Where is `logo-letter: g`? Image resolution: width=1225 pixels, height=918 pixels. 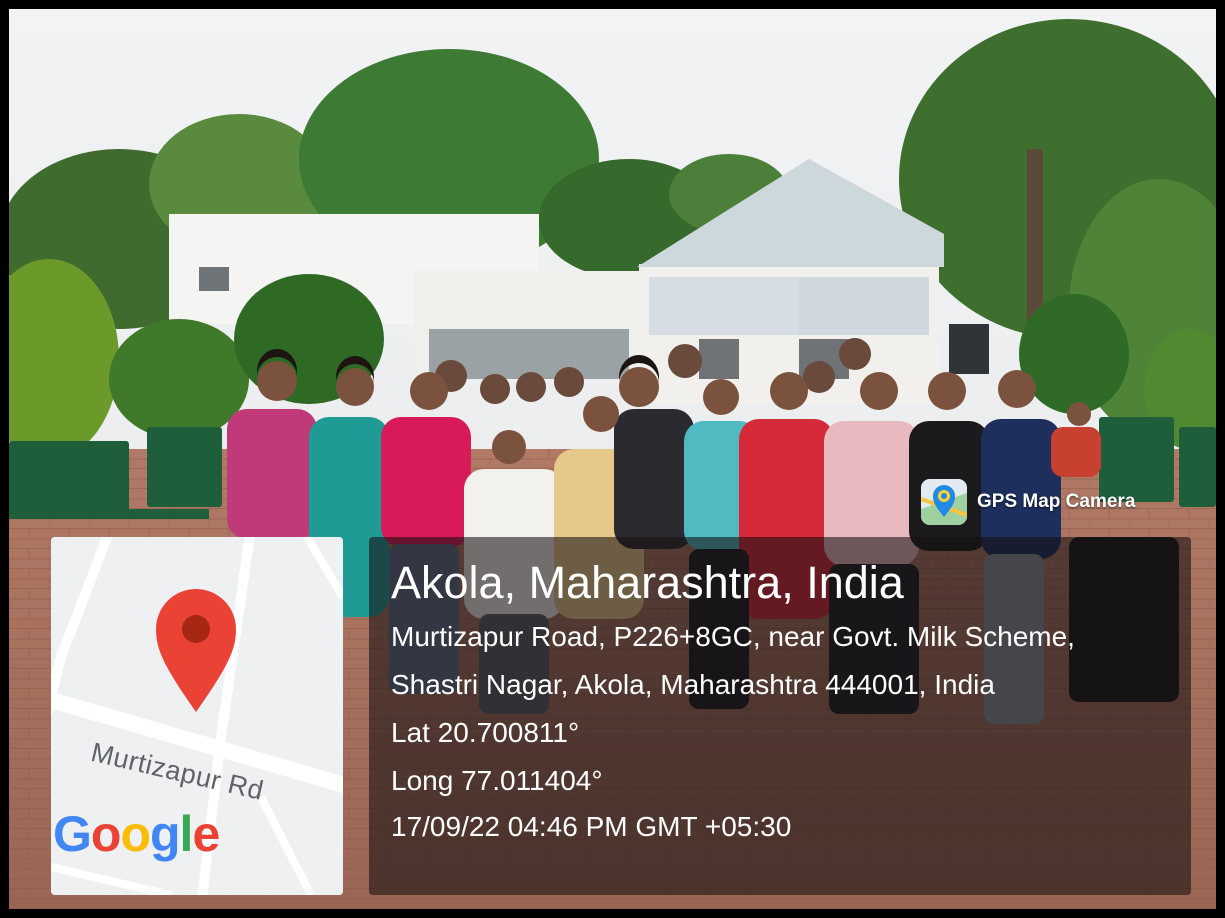
logo-letter: g is located at coordinates (165, 834).